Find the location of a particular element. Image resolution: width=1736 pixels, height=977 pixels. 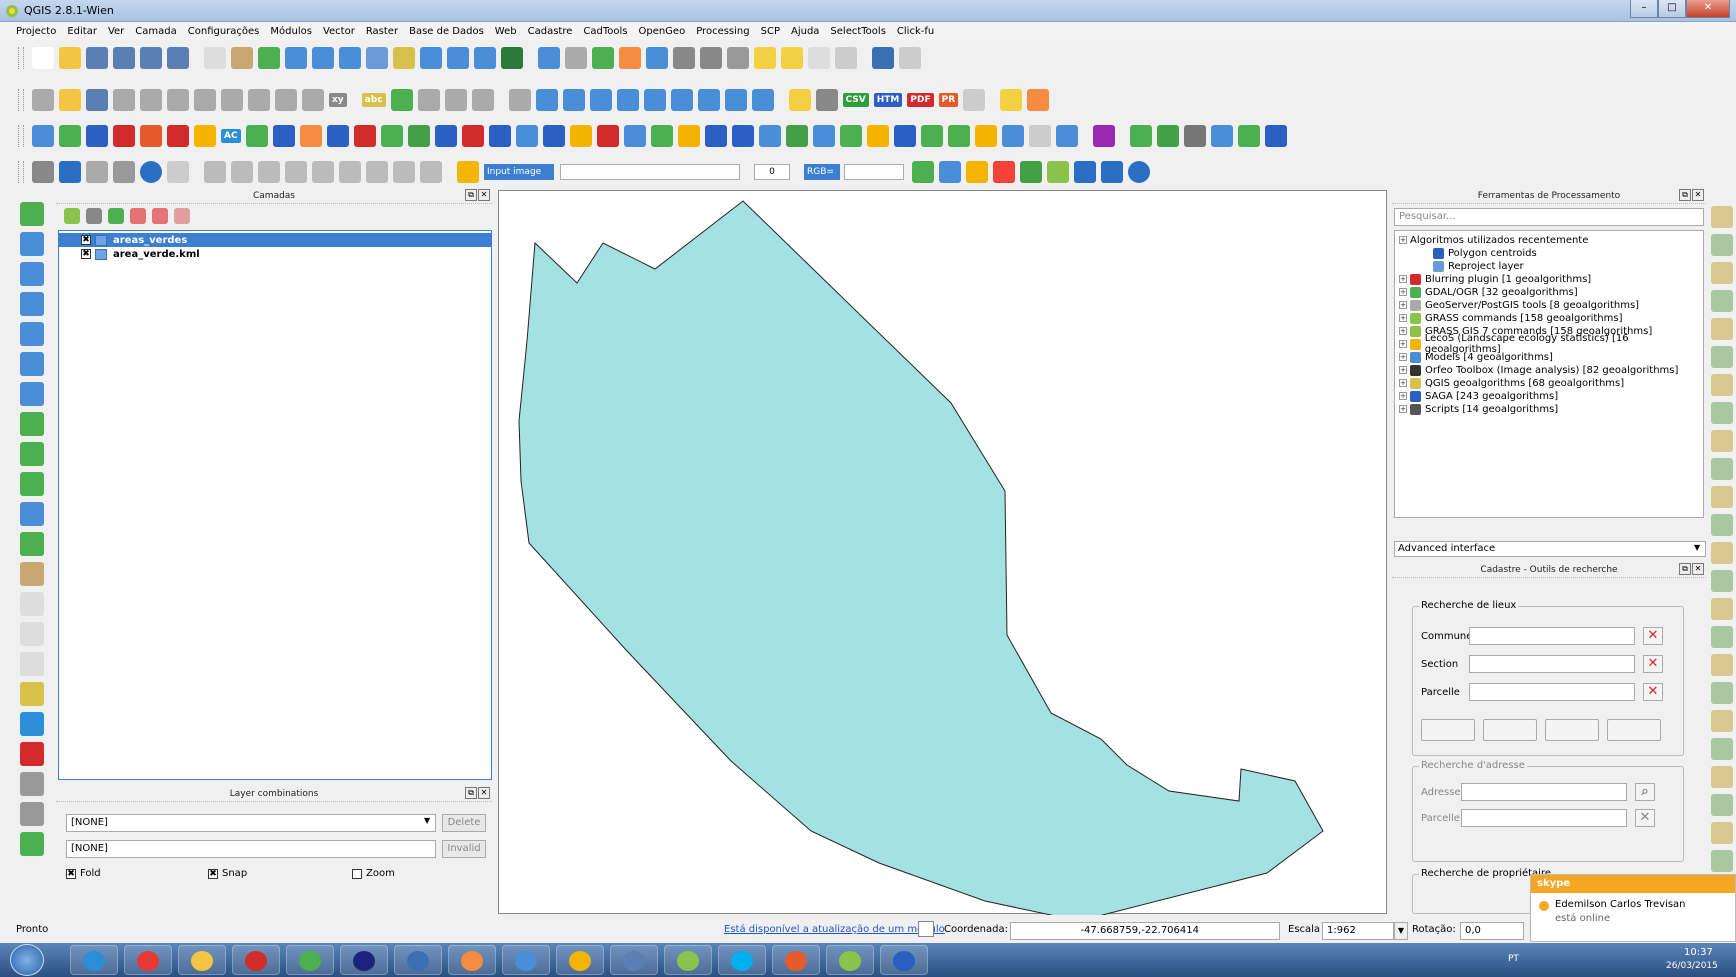

tb3-tool-23-icon is located at coordinates (661, 136).